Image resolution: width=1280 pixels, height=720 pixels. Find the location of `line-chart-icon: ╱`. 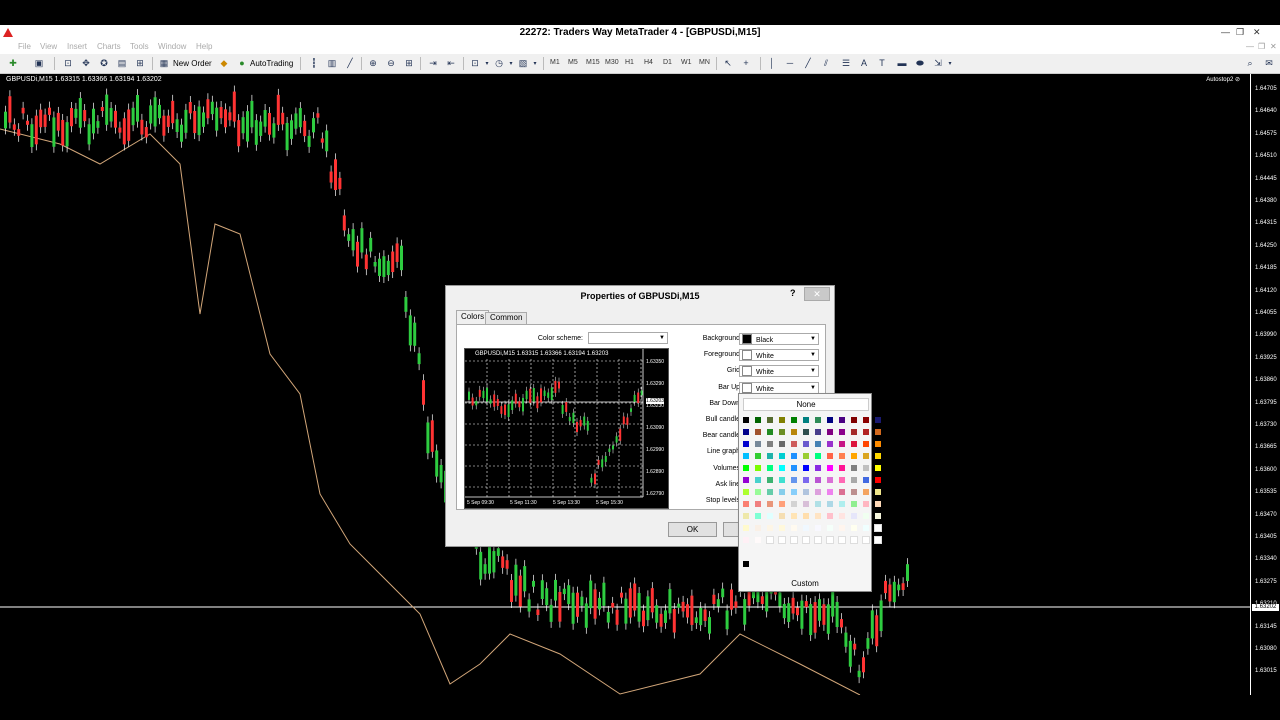

line-chart-icon: ╱ is located at coordinates (350, 63).